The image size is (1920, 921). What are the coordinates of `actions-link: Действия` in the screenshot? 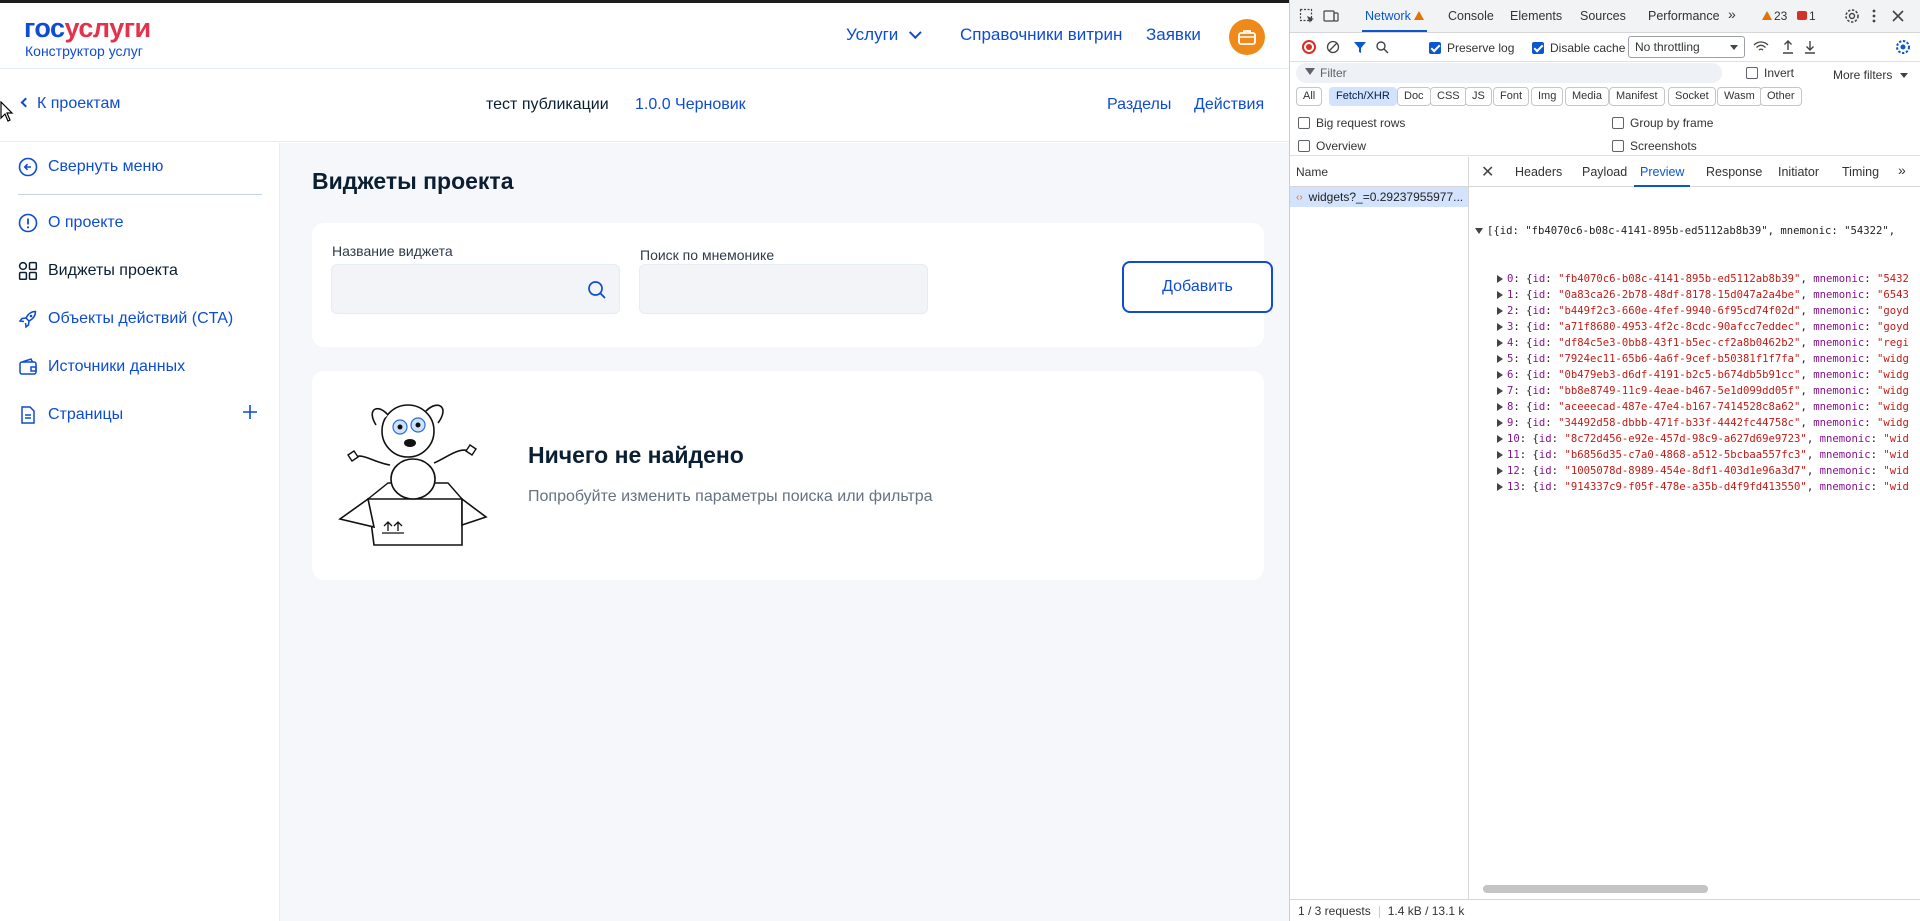 It's located at (1229, 105).